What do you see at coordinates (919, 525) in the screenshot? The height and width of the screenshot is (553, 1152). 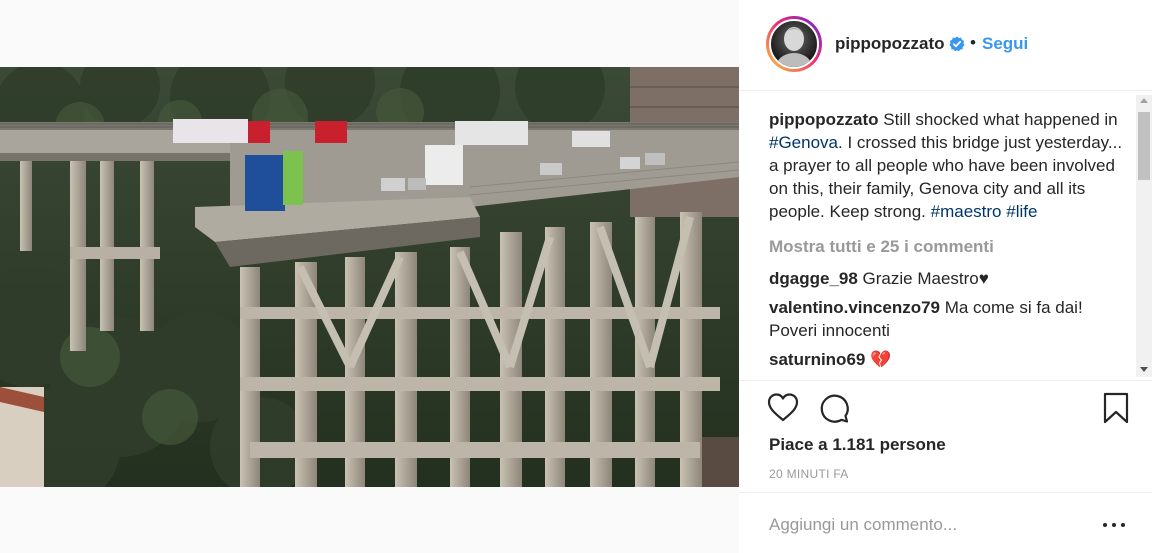 I see `comment-input` at bounding box center [919, 525].